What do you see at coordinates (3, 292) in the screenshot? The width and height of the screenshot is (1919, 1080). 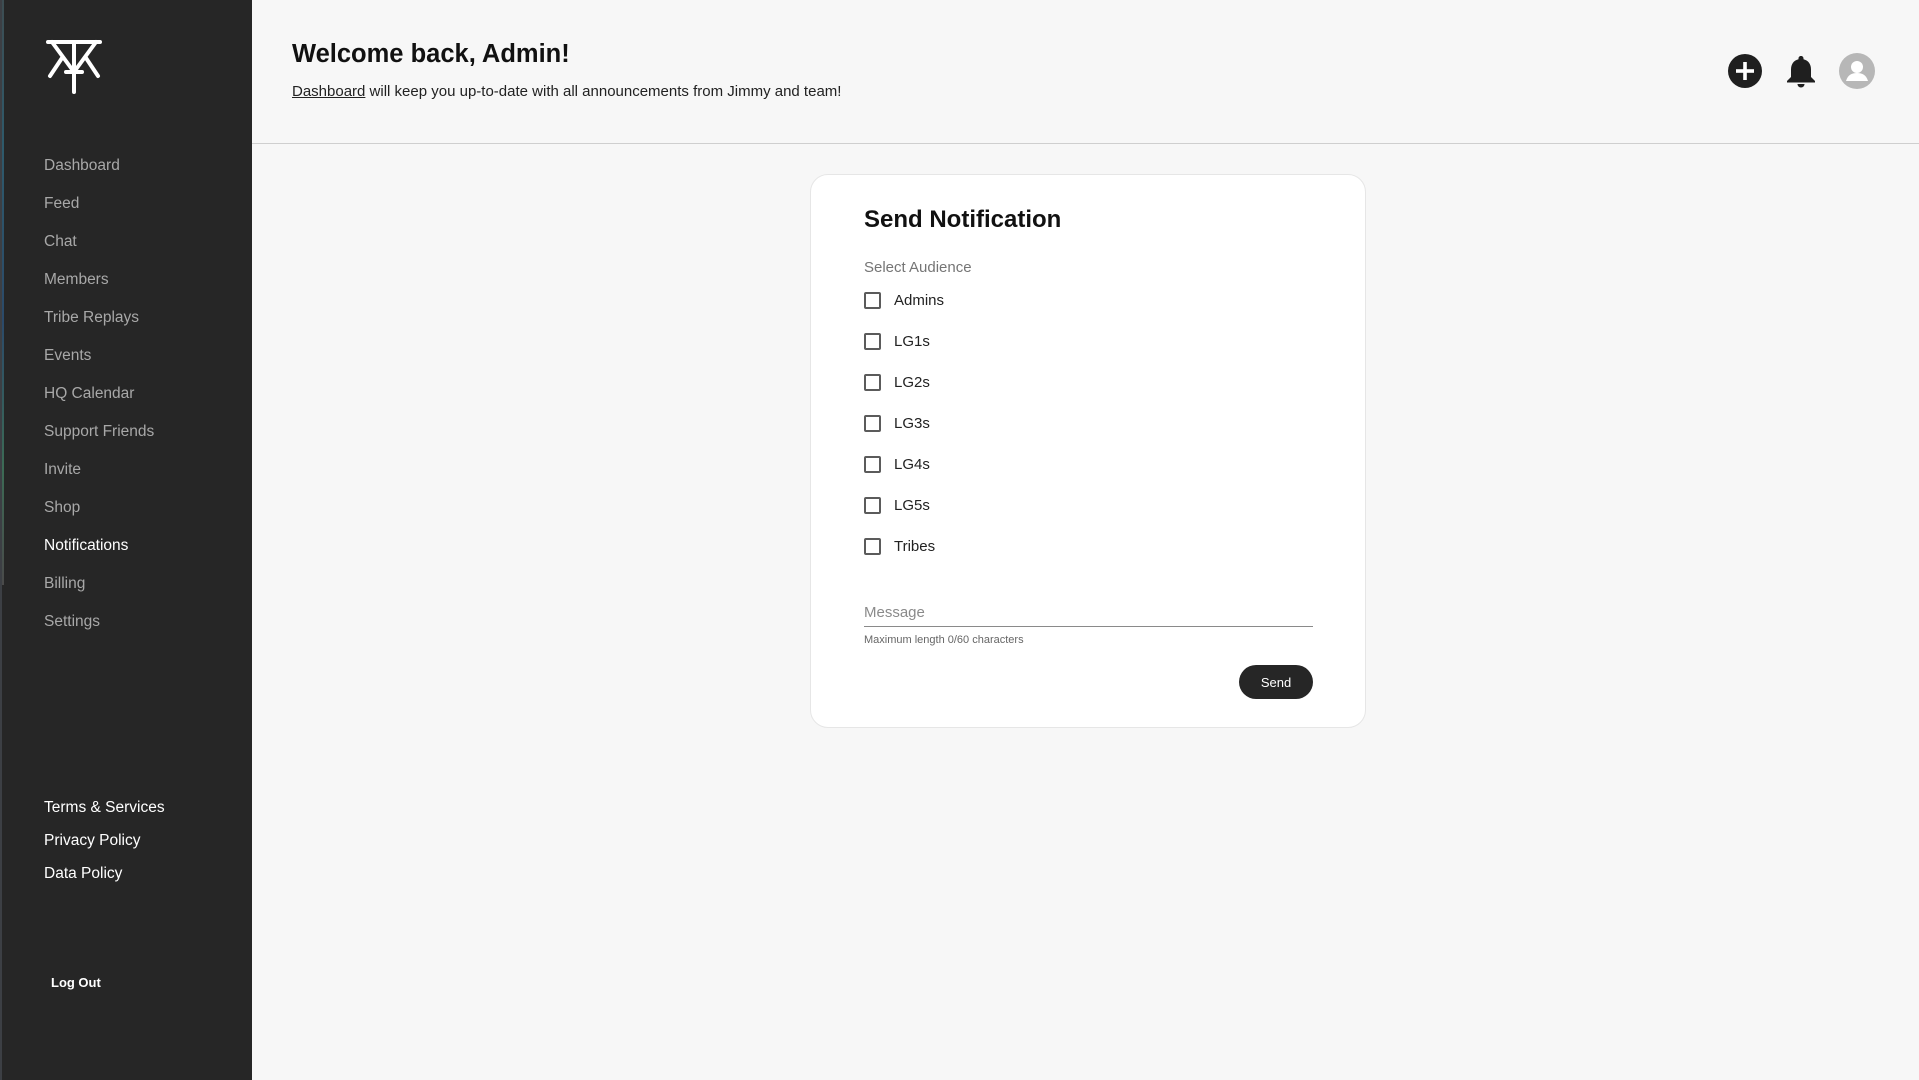 I see `sidebar-accent-bar` at bounding box center [3, 292].